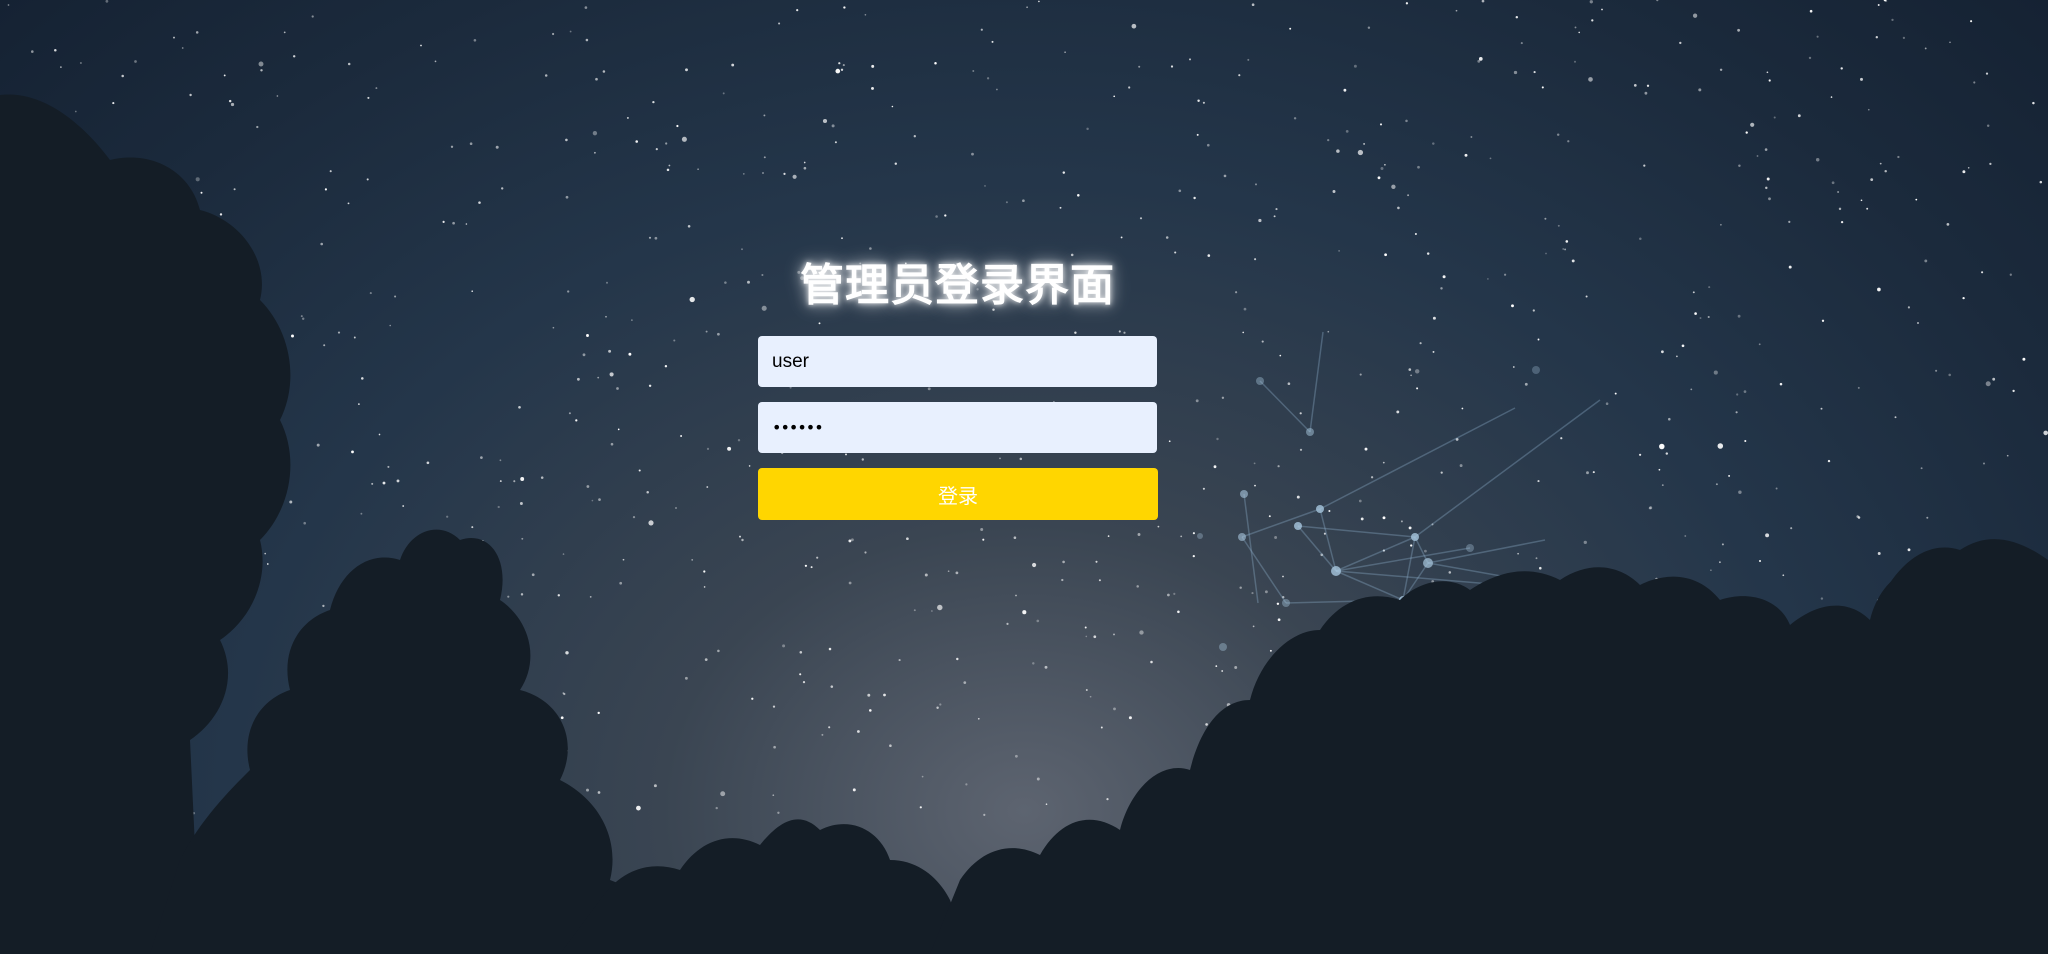  Describe the element at coordinates (958, 494) in the screenshot. I see `login-button: 登录` at that location.